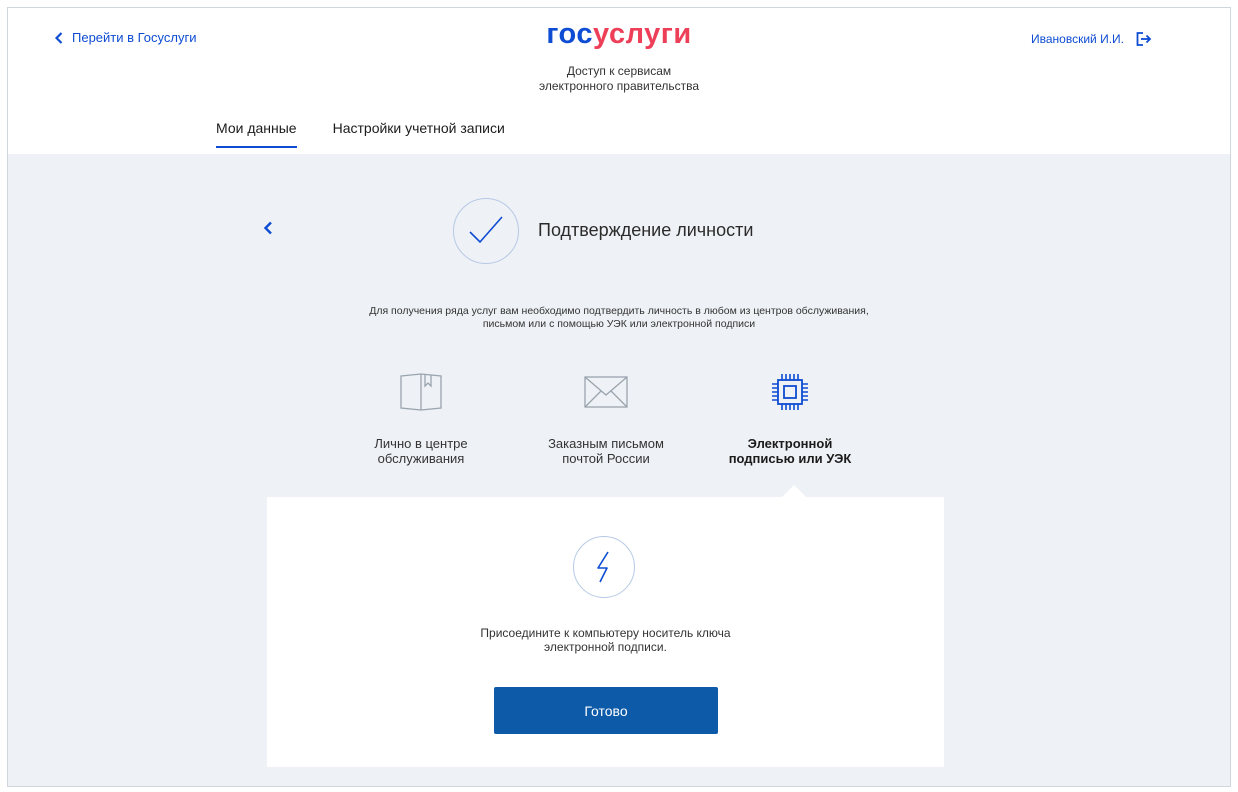 The image size is (1238, 792). Describe the element at coordinates (606, 458) in the screenshot. I see `method-label-line-2: почтой России` at that location.